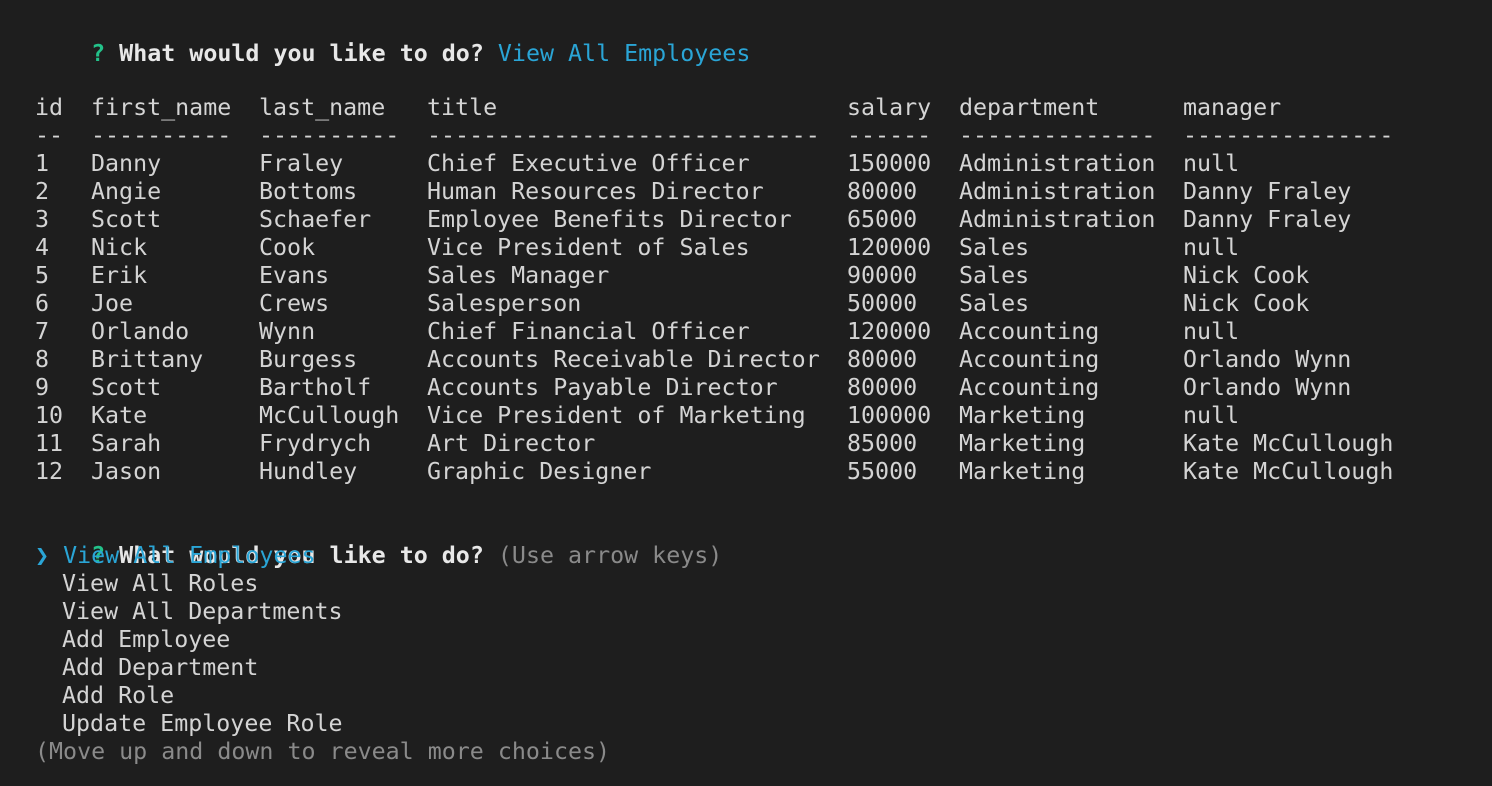 The image size is (1492, 786). Describe the element at coordinates (202, 723) in the screenshot. I see `menu-choice-label: Update Employee Role` at that location.